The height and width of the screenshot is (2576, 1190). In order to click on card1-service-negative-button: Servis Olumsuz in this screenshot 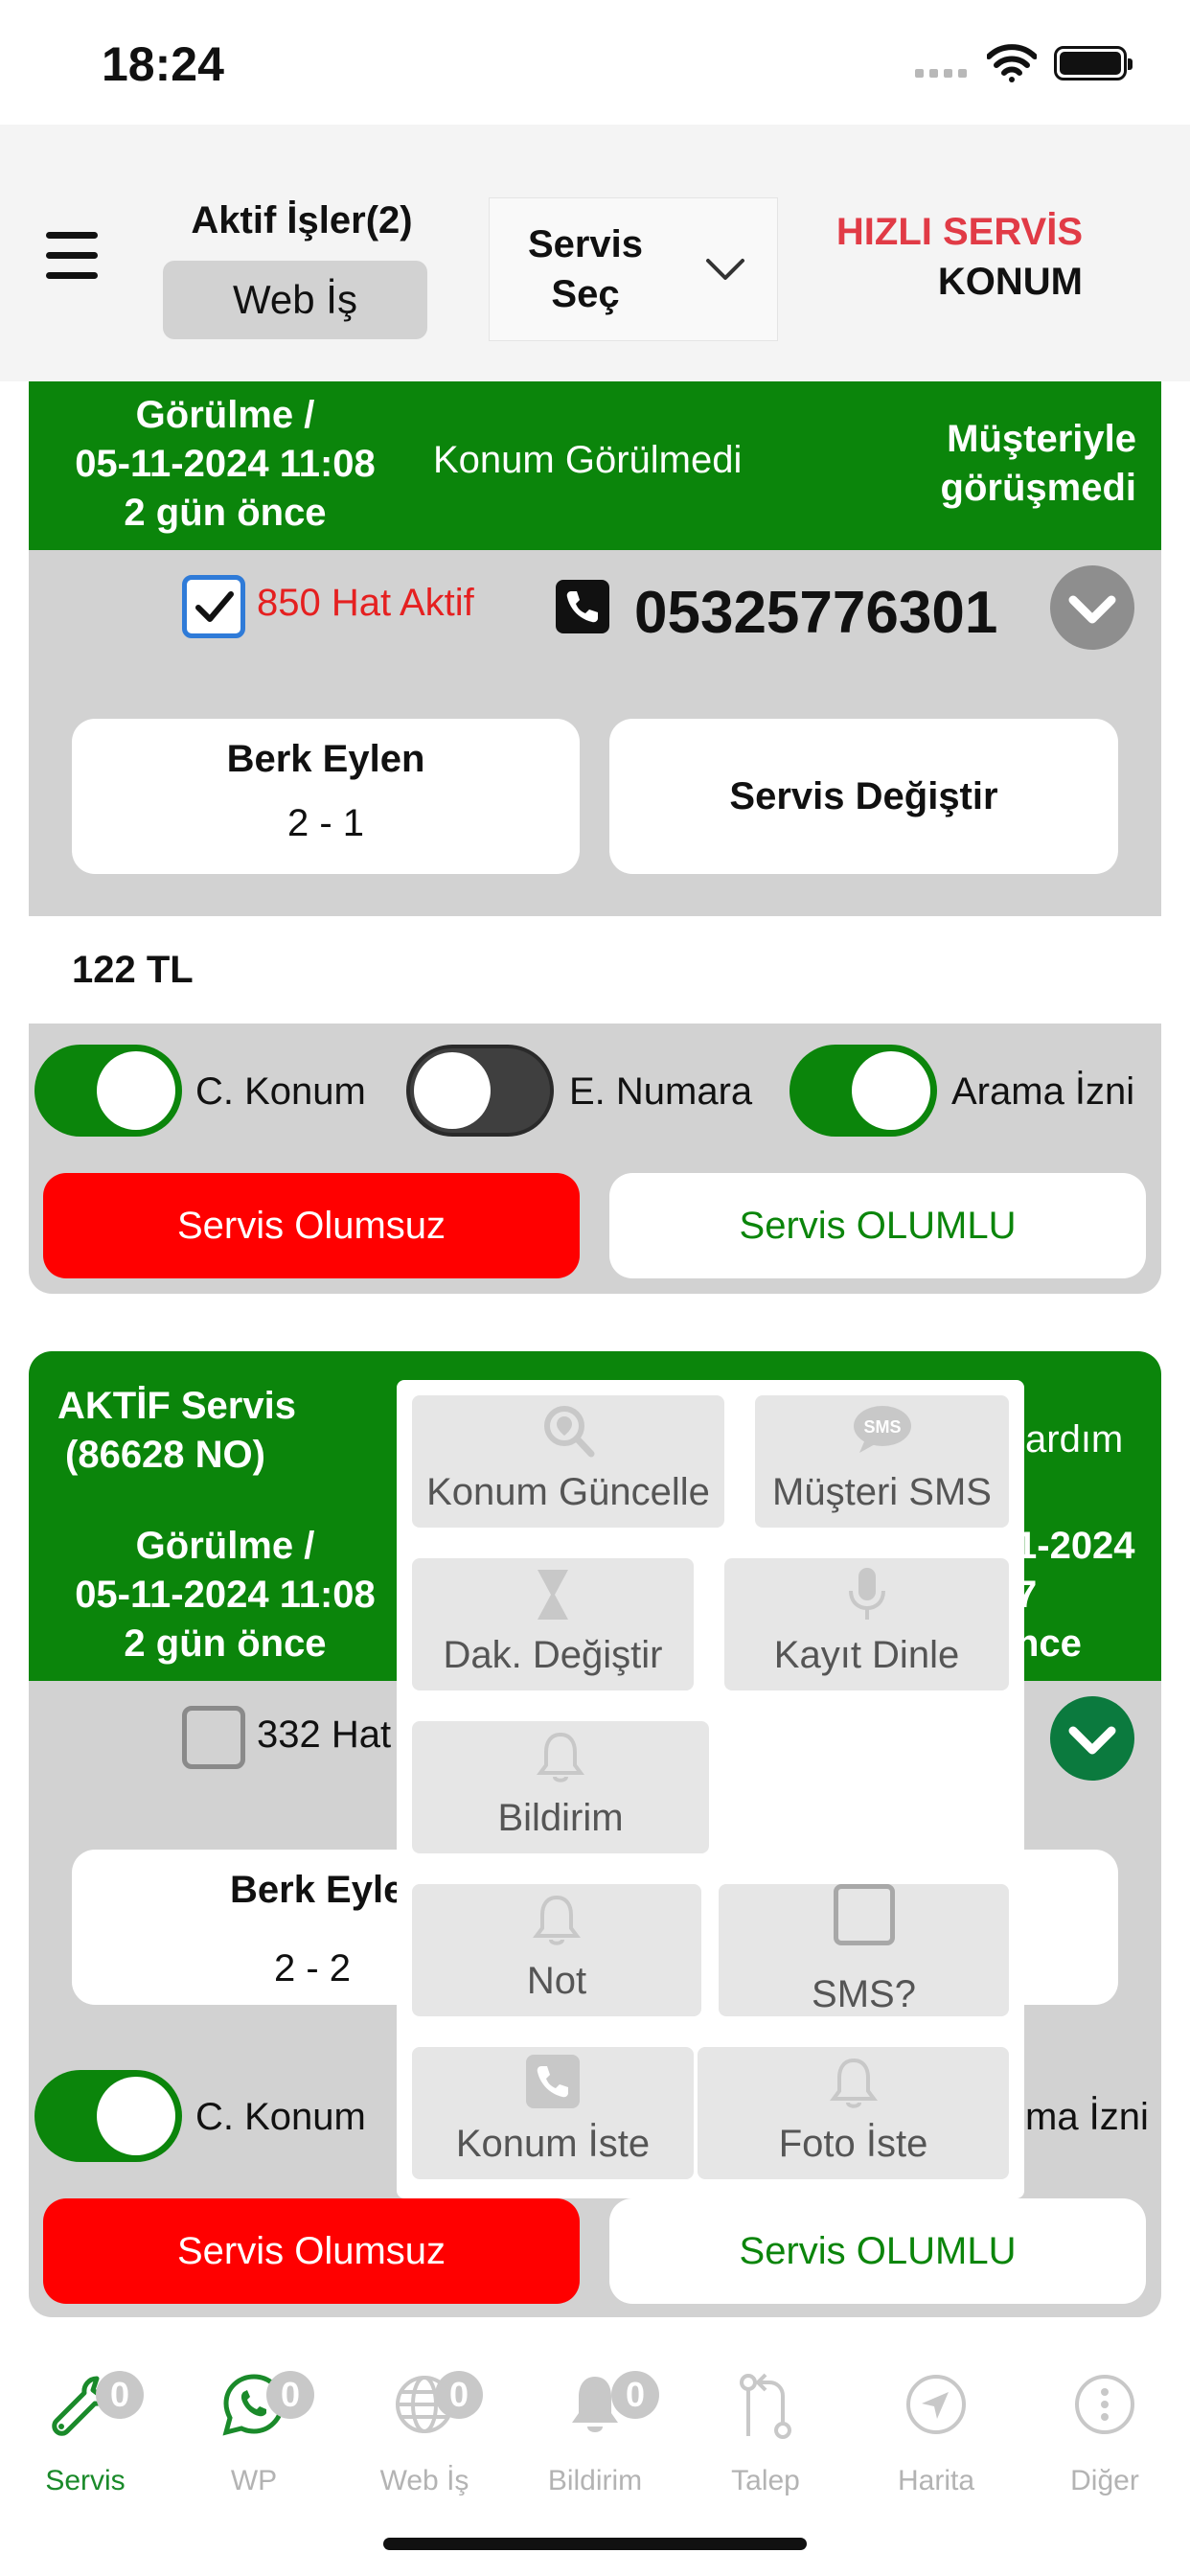, I will do `click(311, 1225)`.